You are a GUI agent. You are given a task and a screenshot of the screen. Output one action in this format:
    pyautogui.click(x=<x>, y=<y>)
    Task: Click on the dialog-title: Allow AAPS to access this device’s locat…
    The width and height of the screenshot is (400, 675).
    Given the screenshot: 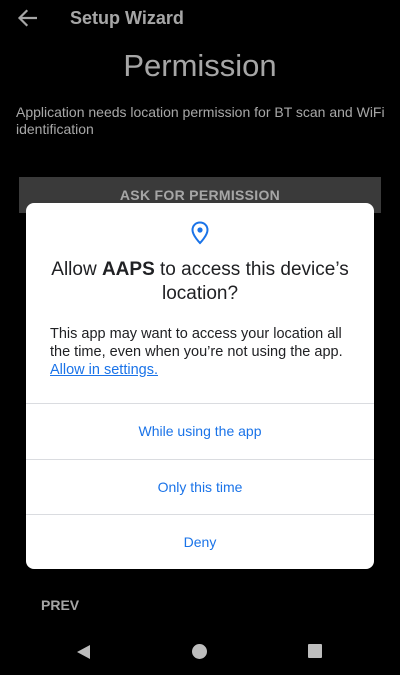 What is the action you would take?
    pyautogui.click(x=200, y=282)
    